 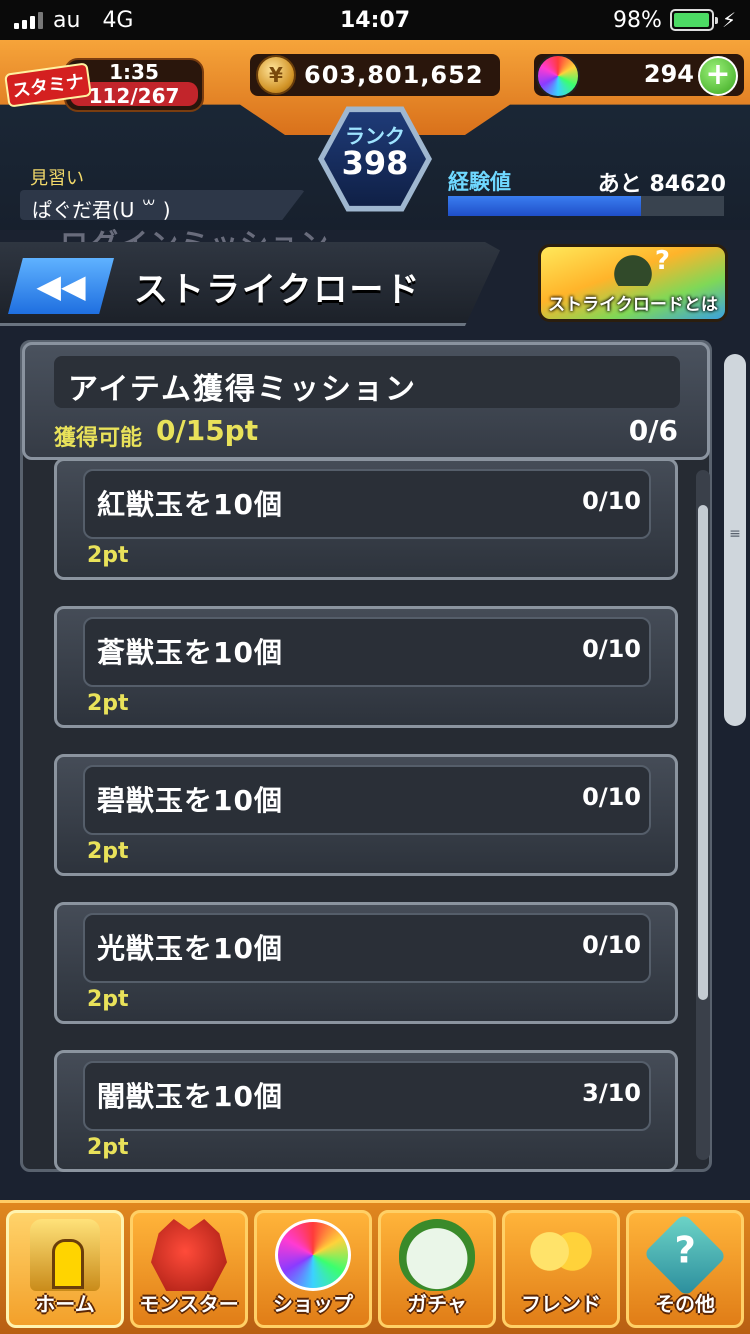 I want to click on mission-item: 紅獣玉を10個 0/10 2pt, so click(x=366, y=519).